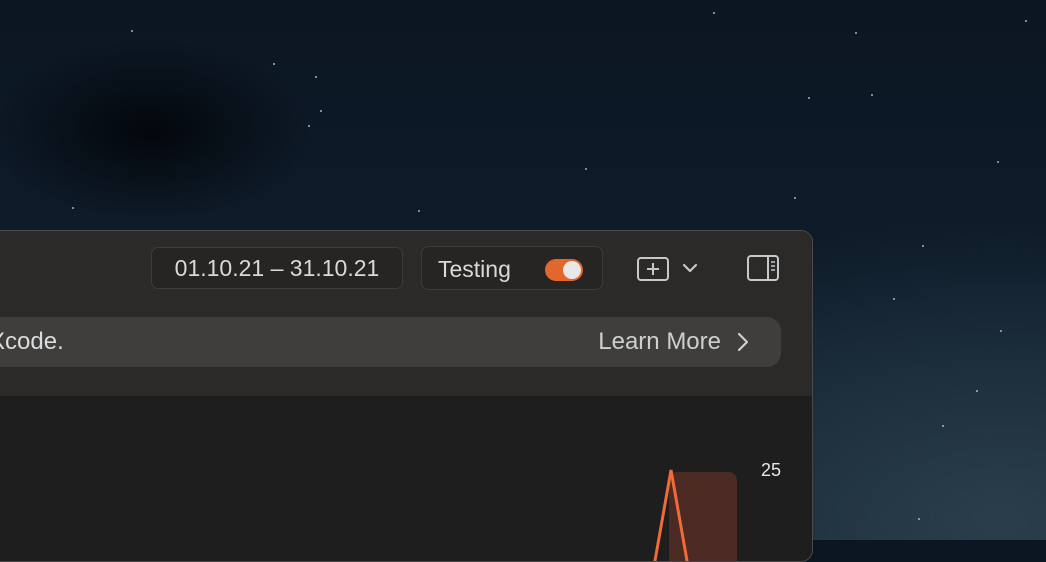 The width and height of the screenshot is (1046, 562). I want to click on testing-toggle, so click(564, 270).